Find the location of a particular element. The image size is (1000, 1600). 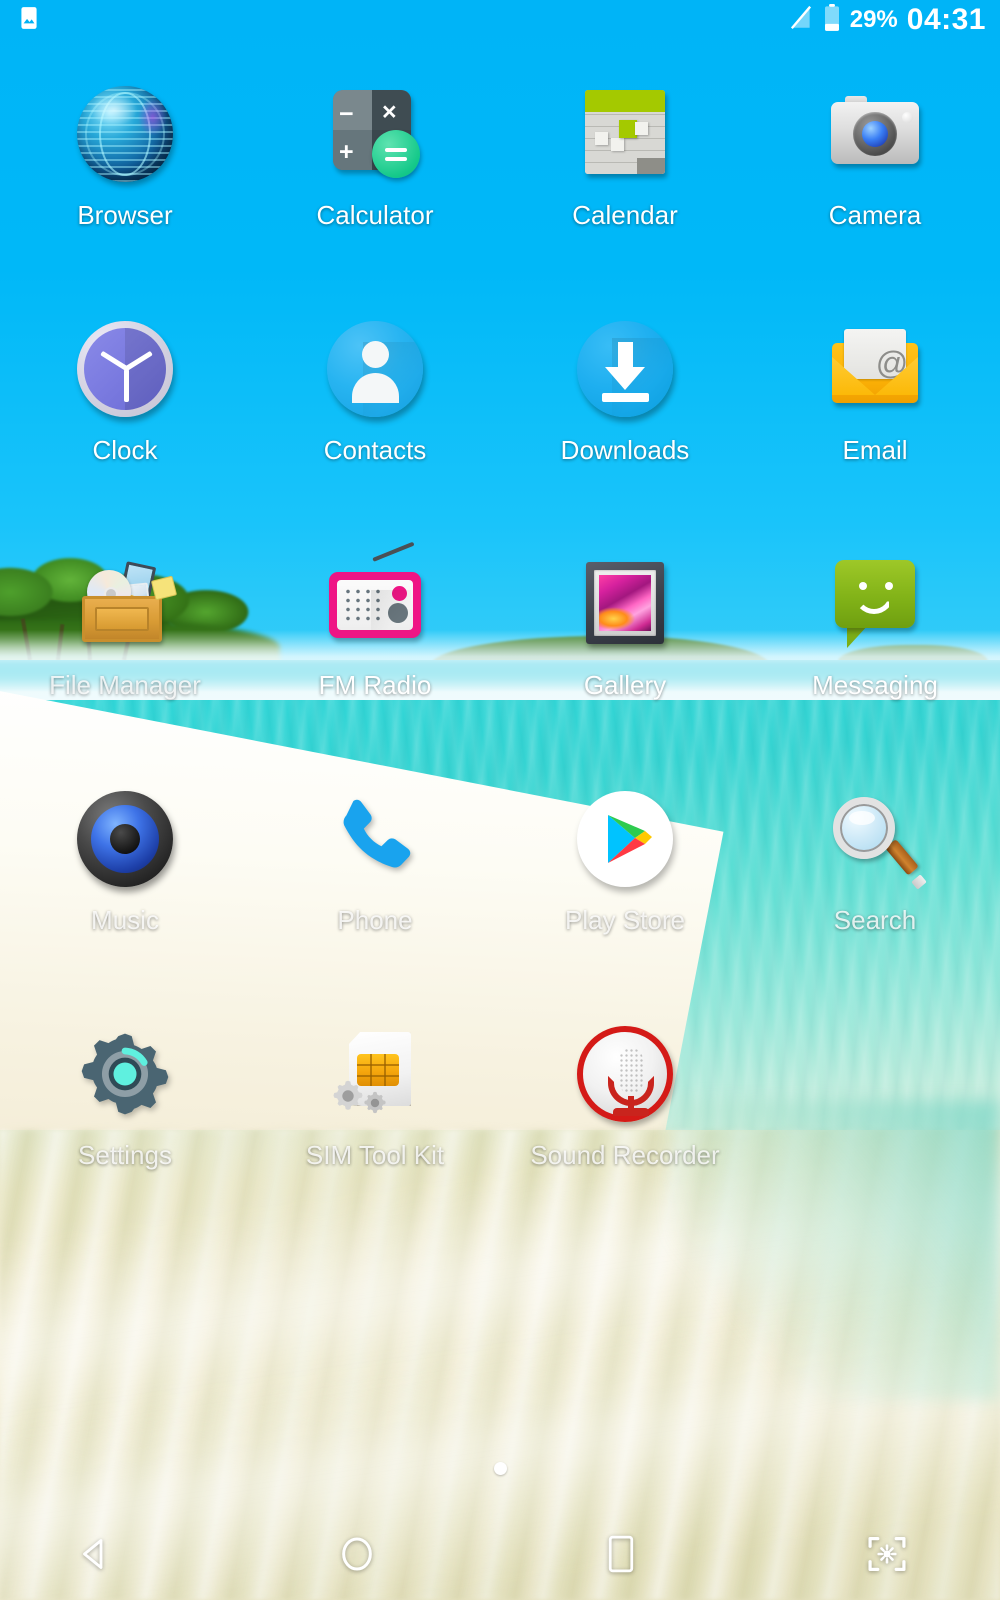

browser-icon is located at coordinates (125, 134).